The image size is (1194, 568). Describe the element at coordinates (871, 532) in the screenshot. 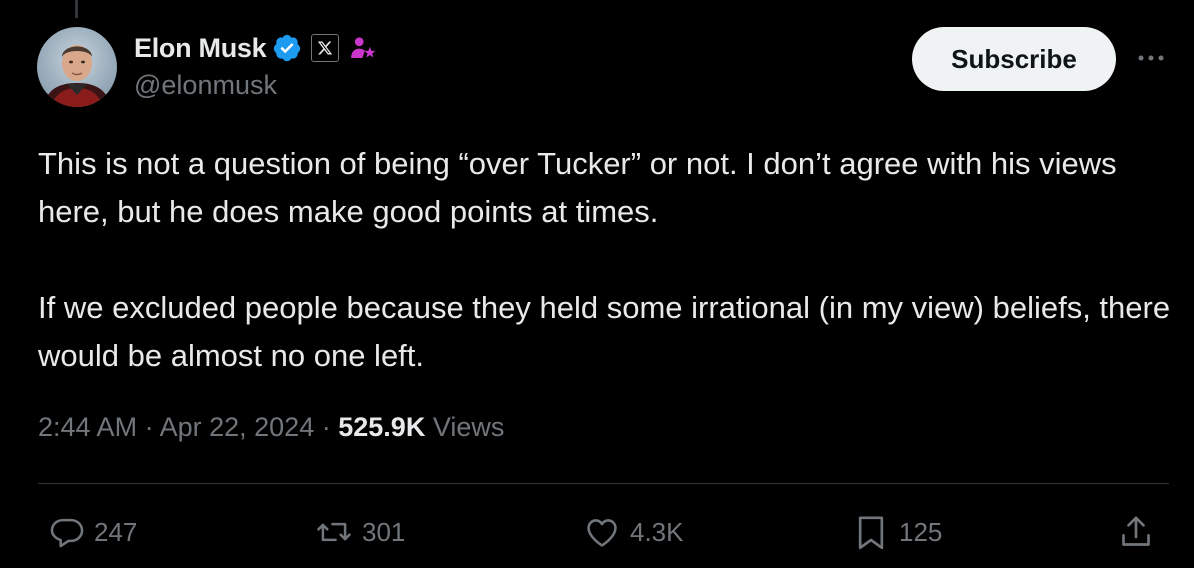

I see `bookmark-icon` at that location.